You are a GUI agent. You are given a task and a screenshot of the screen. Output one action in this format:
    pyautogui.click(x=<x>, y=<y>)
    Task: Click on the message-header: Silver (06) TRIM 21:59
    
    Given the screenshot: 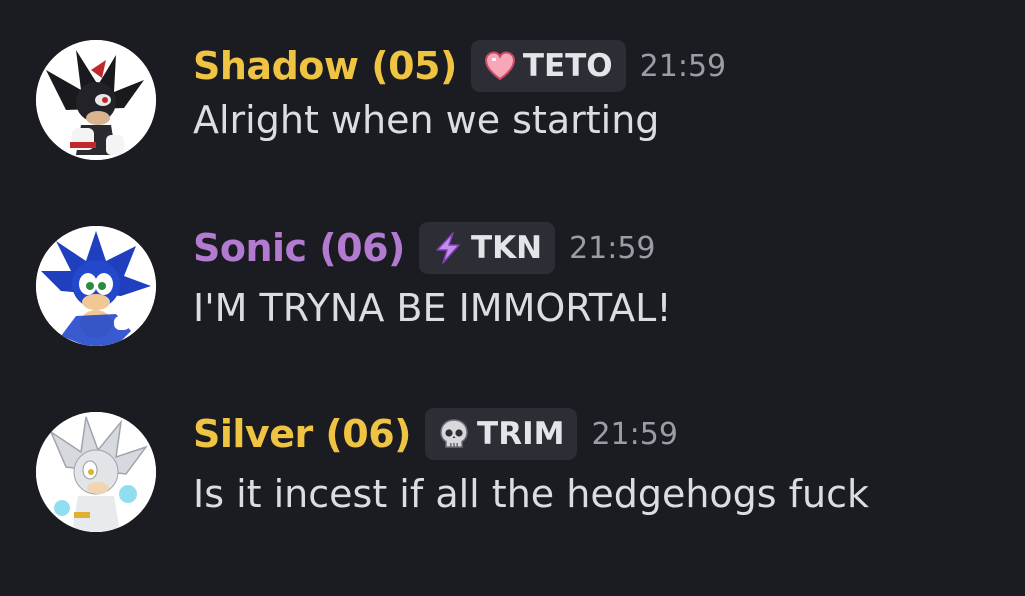 What is the action you would take?
    pyautogui.click(x=435, y=434)
    